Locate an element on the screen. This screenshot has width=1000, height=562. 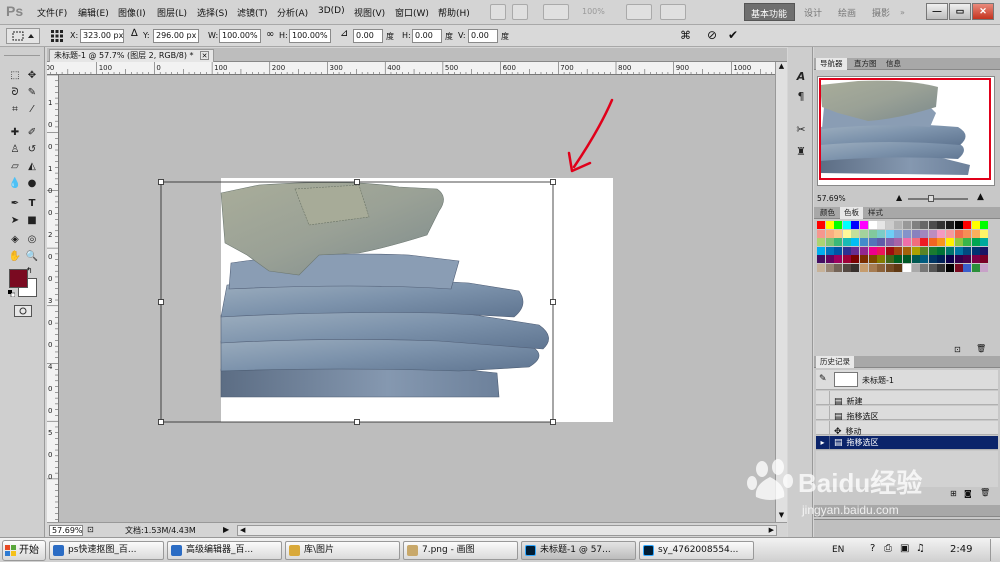
tray-network-icon: ▣ is located at coordinates (904, 548).